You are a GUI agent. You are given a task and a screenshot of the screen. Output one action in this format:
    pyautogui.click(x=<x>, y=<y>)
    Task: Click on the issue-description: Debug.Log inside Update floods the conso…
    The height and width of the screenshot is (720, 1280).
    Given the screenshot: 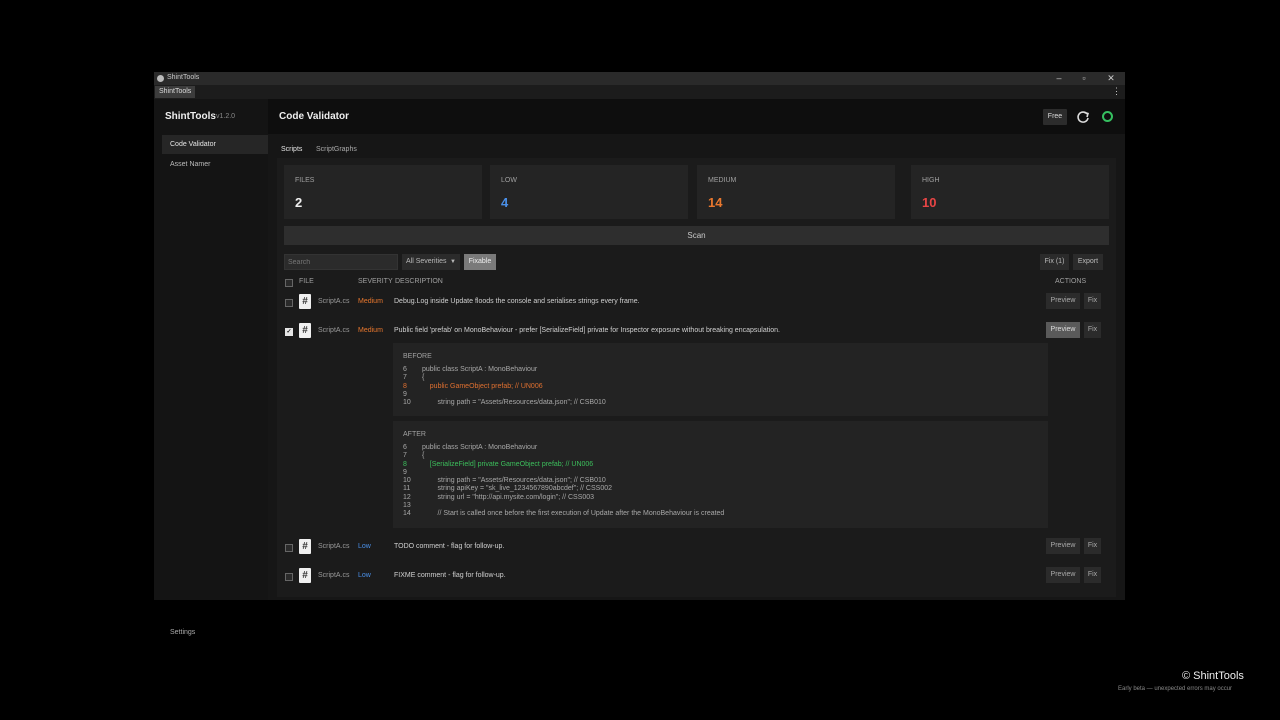 What is the action you would take?
    pyautogui.click(x=517, y=301)
    